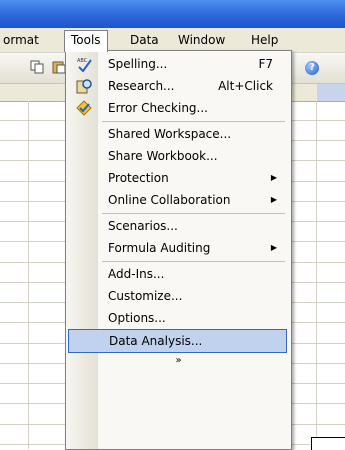  Describe the element at coordinates (159, 248) in the screenshot. I see `menu-item-label: Formula Auditing` at that location.